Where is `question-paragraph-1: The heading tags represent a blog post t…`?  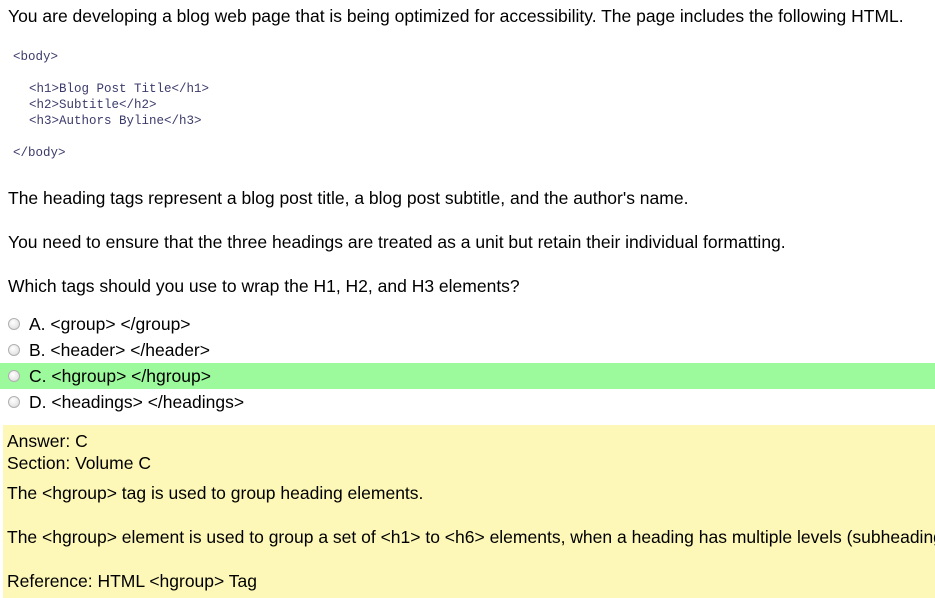
question-paragraph-1: The heading tags represent a blog post t… is located at coordinates (348, 198).